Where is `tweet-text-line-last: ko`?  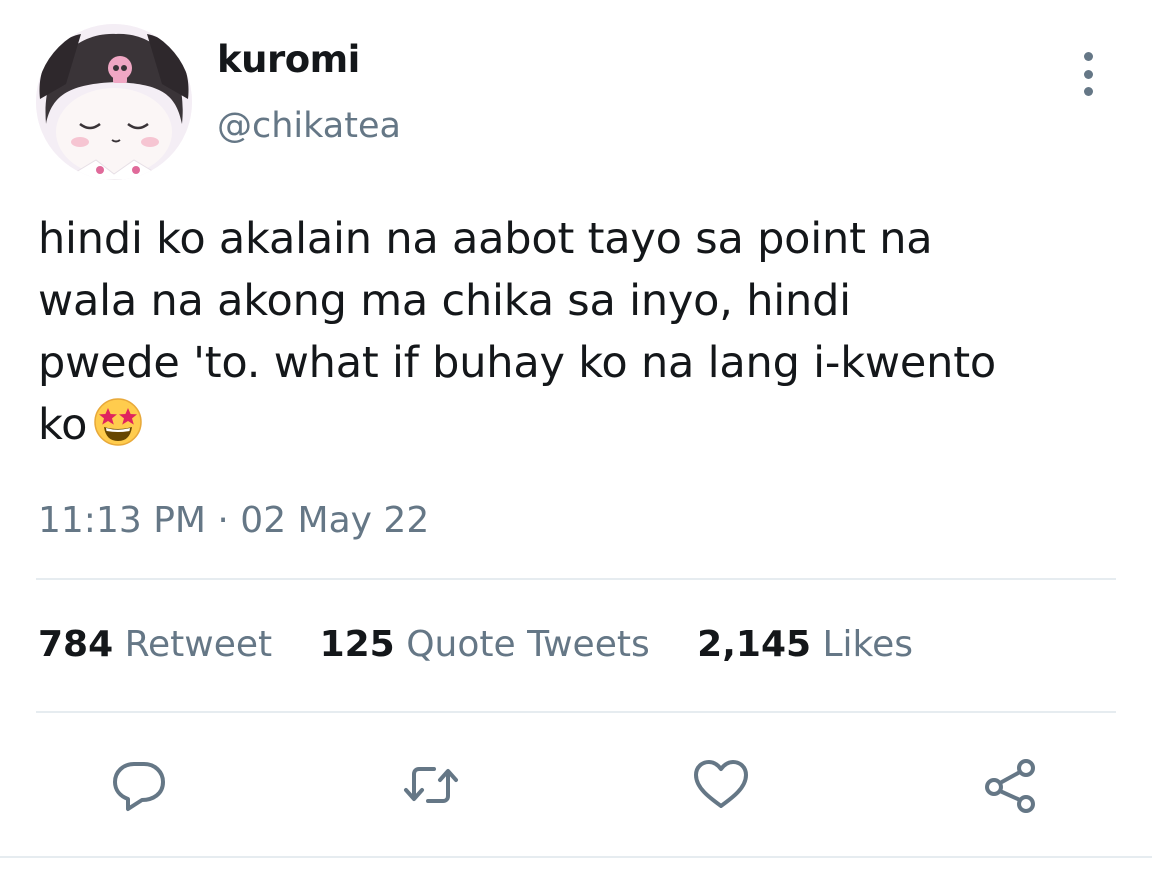 tweet-text-line-last: ko is located at coordinates (578, 429).